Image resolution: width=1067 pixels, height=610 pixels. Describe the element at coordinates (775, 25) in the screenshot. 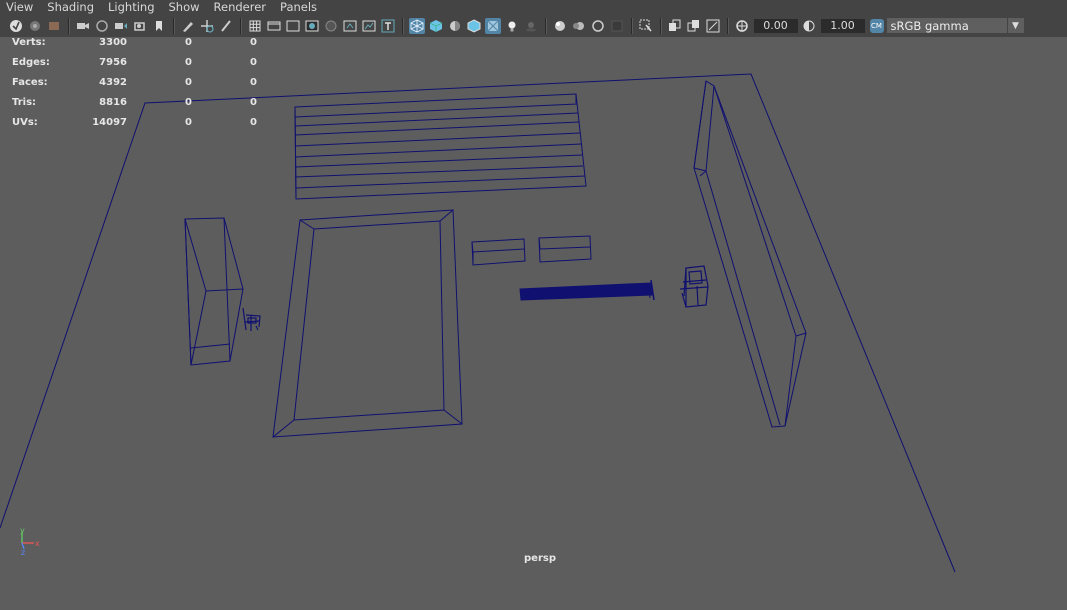

I see `exposure-field` at that location.